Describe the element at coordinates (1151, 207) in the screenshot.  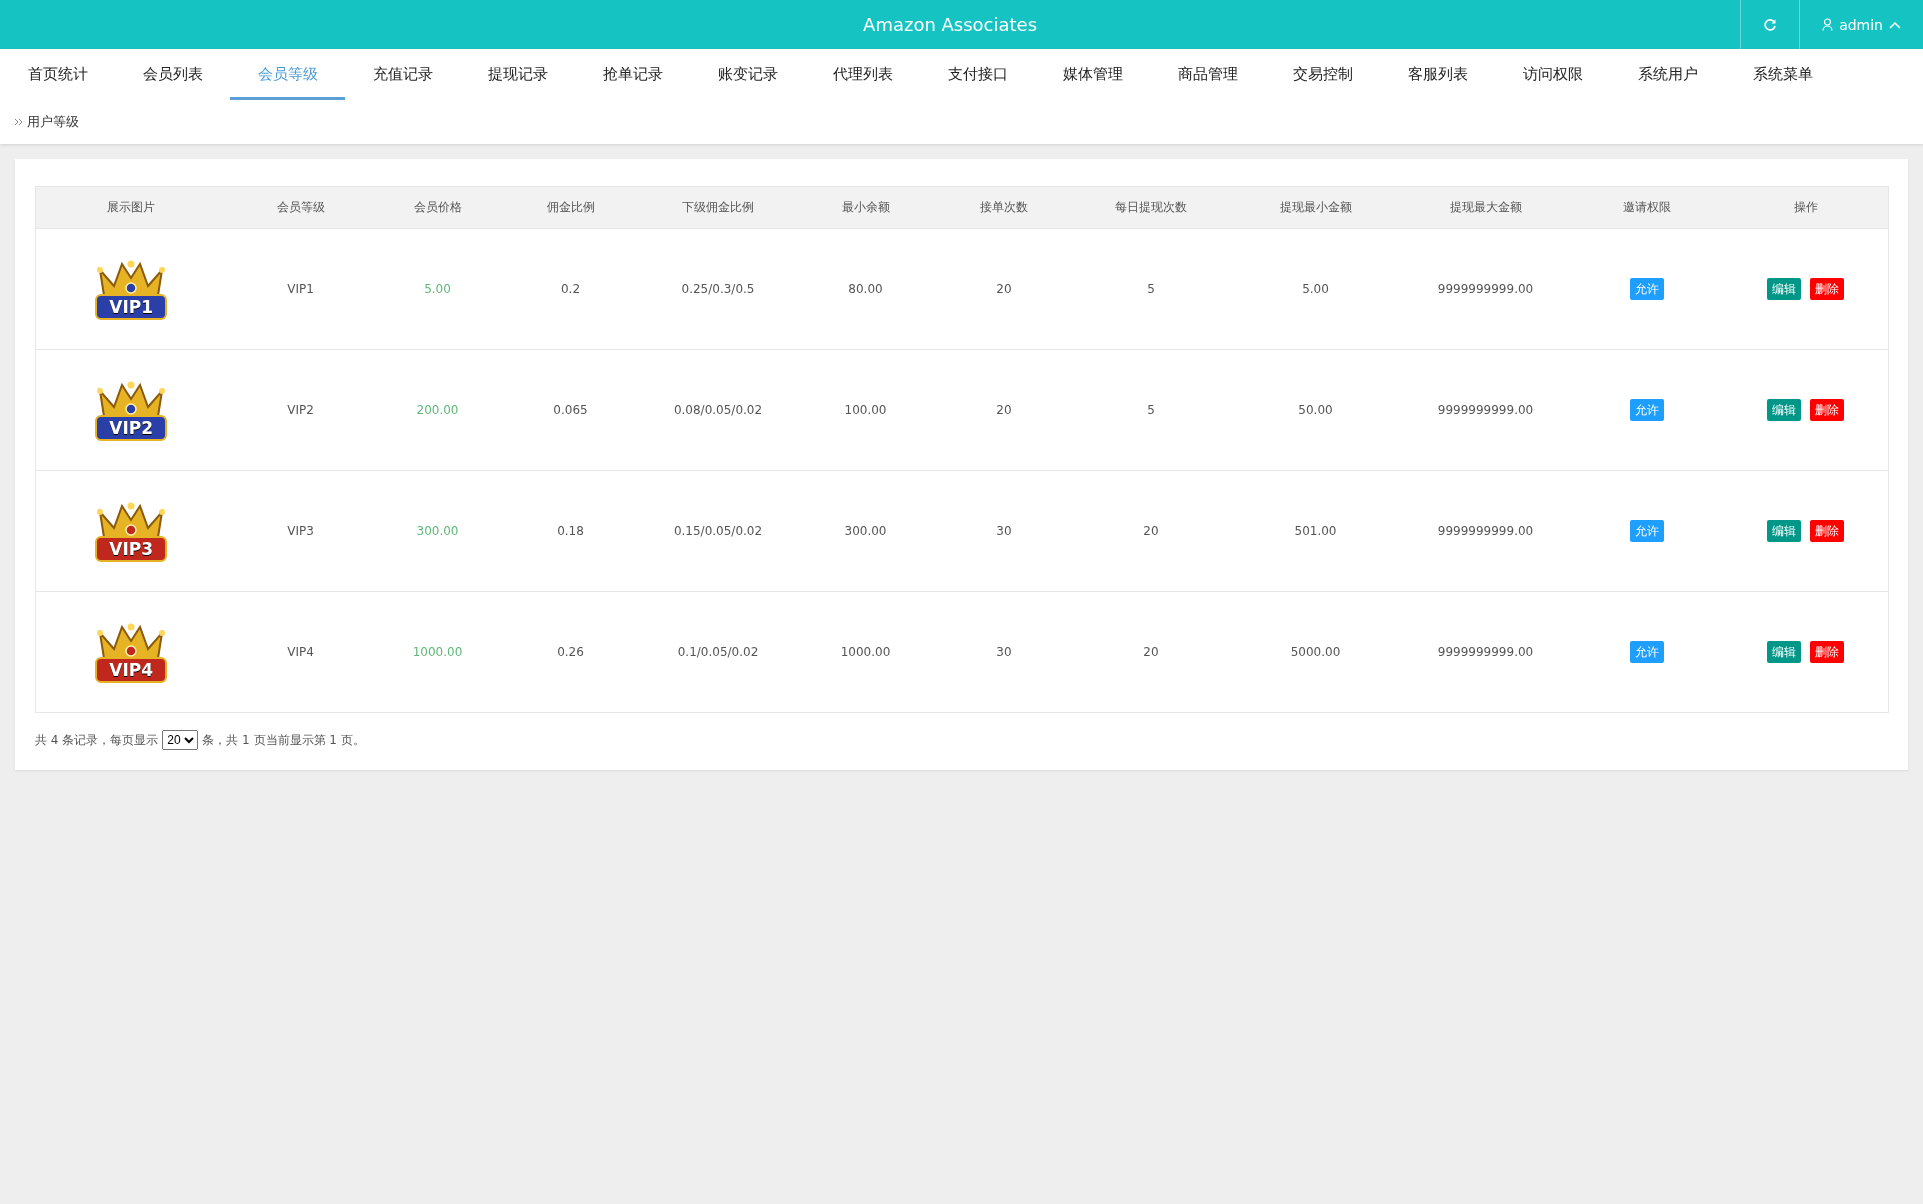
I see `column-header: 每日提现次数` at that location.